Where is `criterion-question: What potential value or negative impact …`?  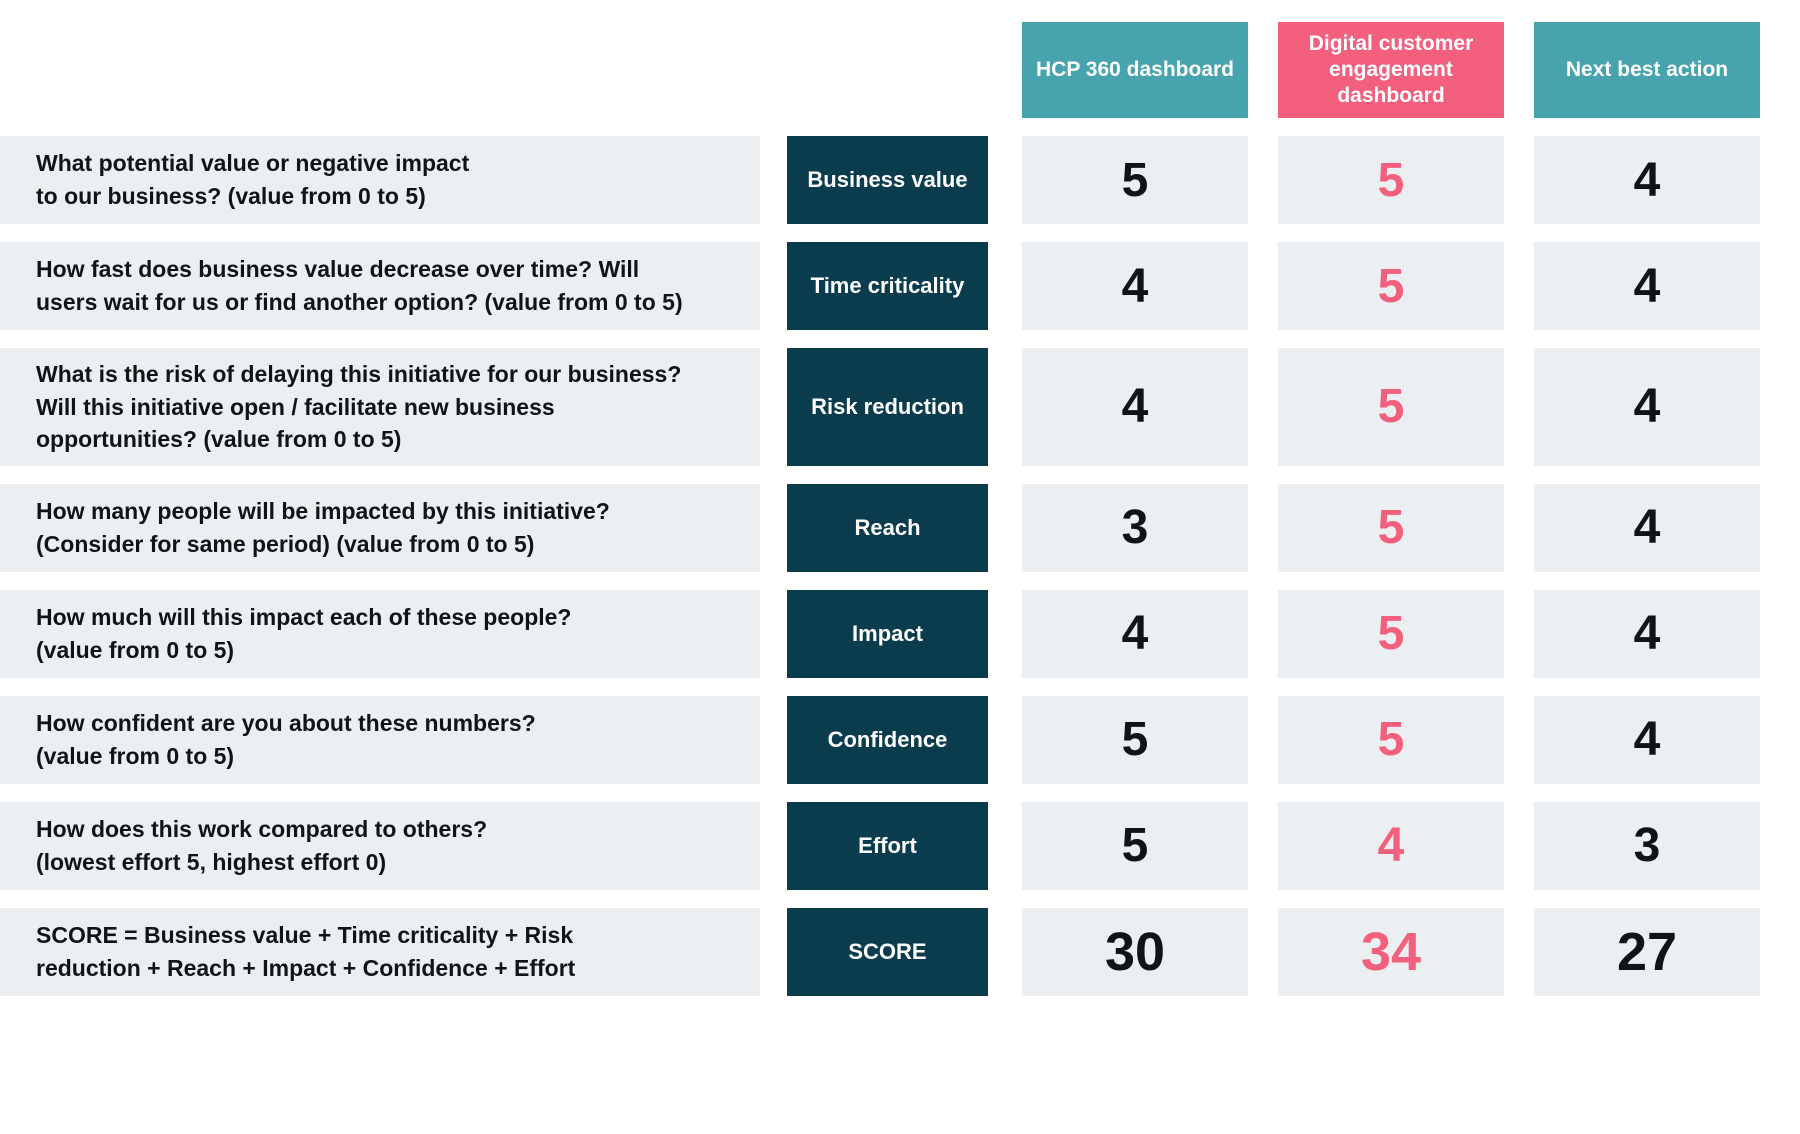
criterion-question: What potential value or negative impact … is located at coordinates (380, 180).